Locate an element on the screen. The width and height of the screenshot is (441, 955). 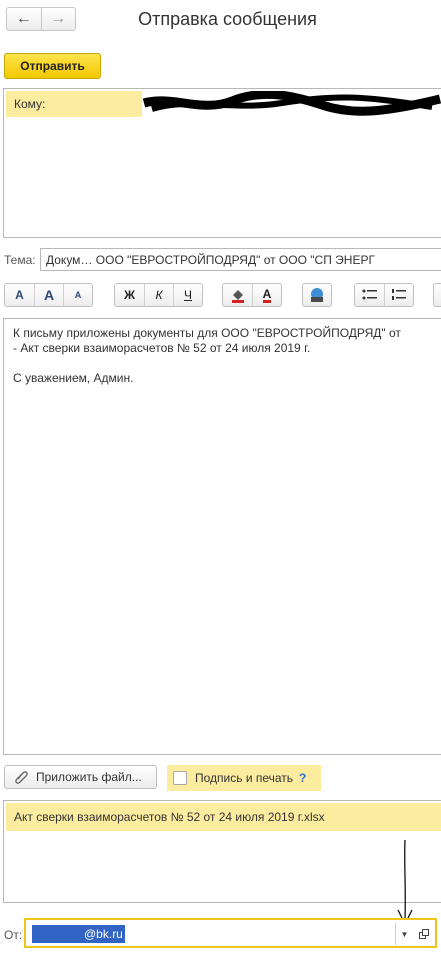
send-button: Отправить is located at coordinates (52, 66).